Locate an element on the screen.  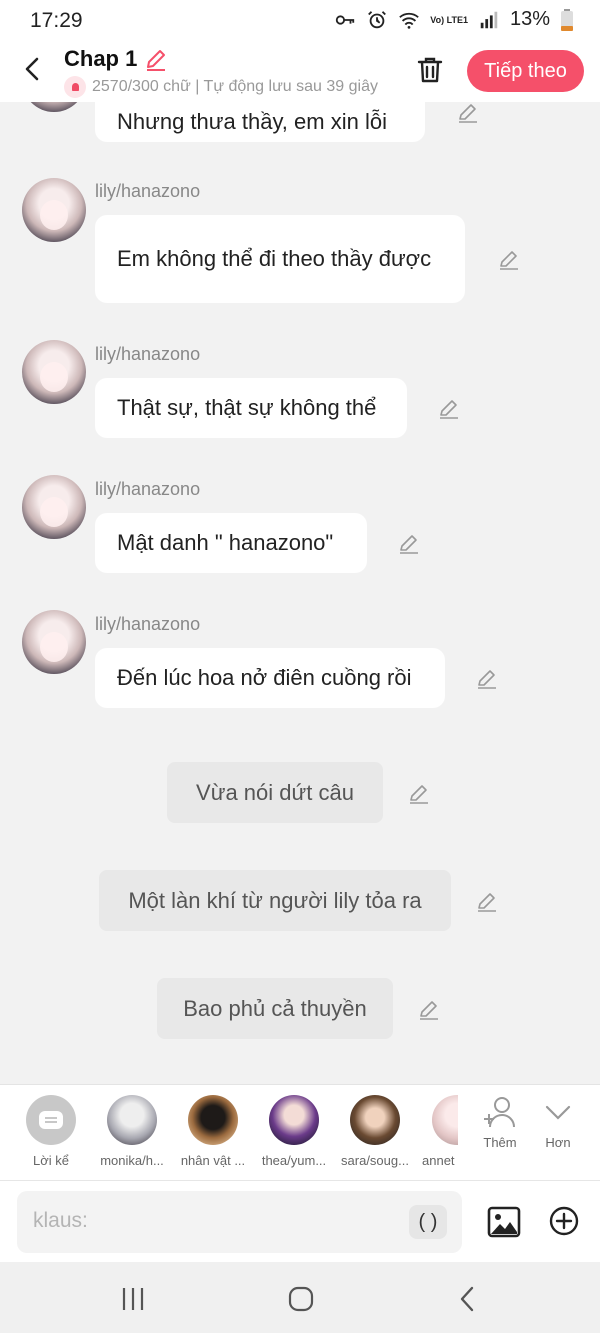
wifi-icon is located at coordinates (409, 20).